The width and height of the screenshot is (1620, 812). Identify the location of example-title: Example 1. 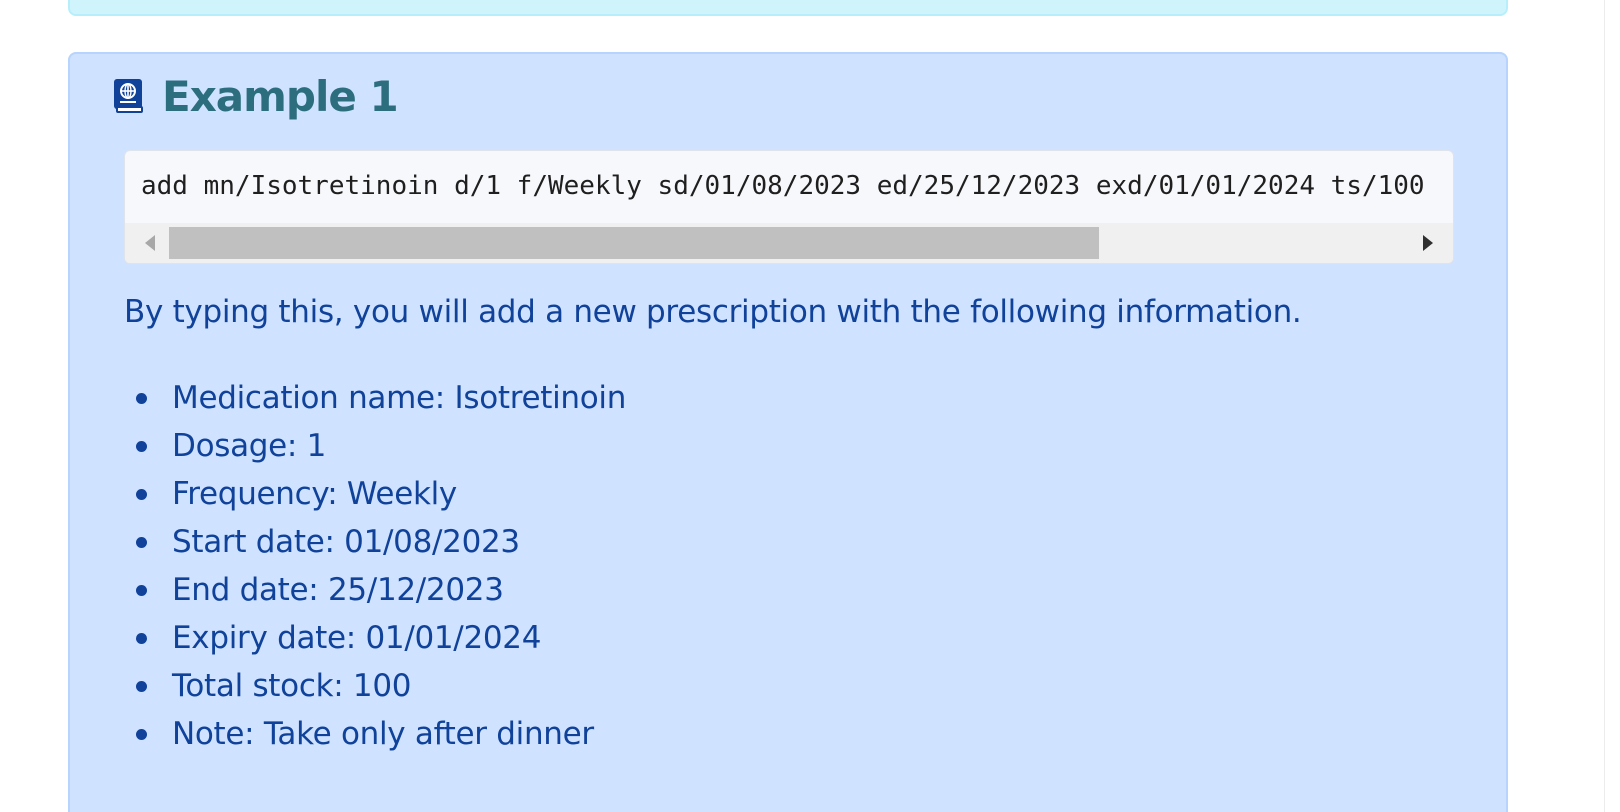
(280, 96).